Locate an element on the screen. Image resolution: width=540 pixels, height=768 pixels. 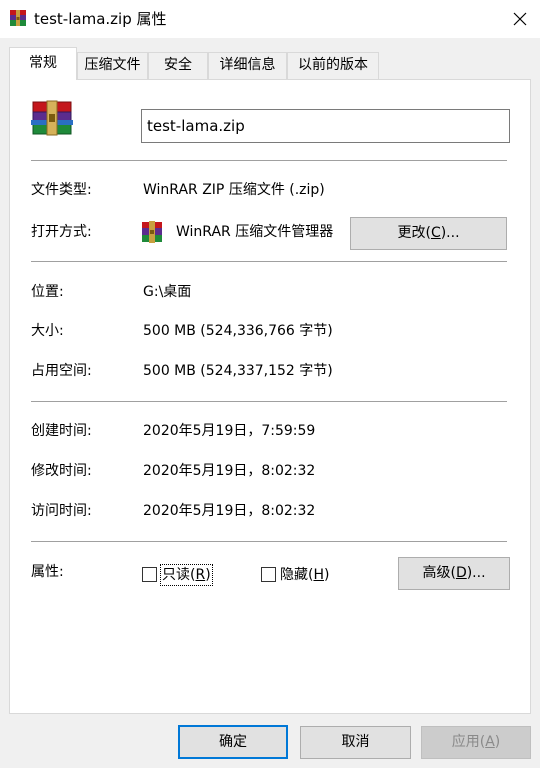
winrar-archive-icon is located at coordinates (52, 118).